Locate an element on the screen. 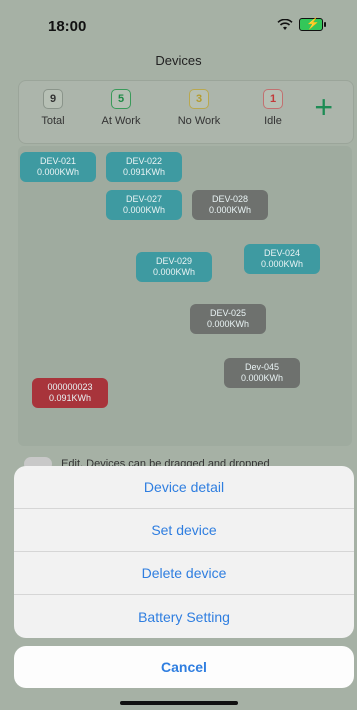 The width and height of the screenshot is (357, 710). device-name: DEV-024 is located at coordinates (282, 253).